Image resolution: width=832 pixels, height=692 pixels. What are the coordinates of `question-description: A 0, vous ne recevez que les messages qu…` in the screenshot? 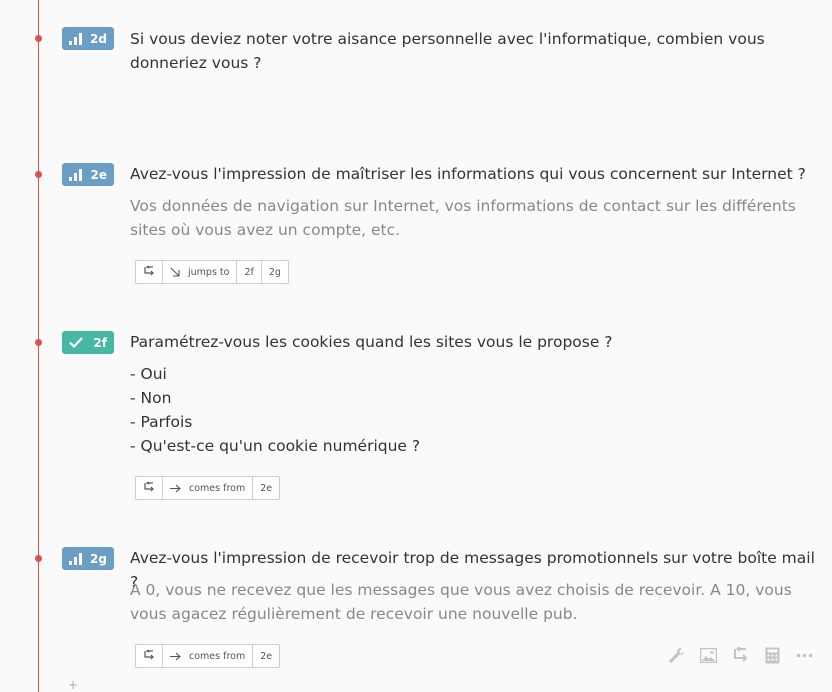 It's located at (461, 602).